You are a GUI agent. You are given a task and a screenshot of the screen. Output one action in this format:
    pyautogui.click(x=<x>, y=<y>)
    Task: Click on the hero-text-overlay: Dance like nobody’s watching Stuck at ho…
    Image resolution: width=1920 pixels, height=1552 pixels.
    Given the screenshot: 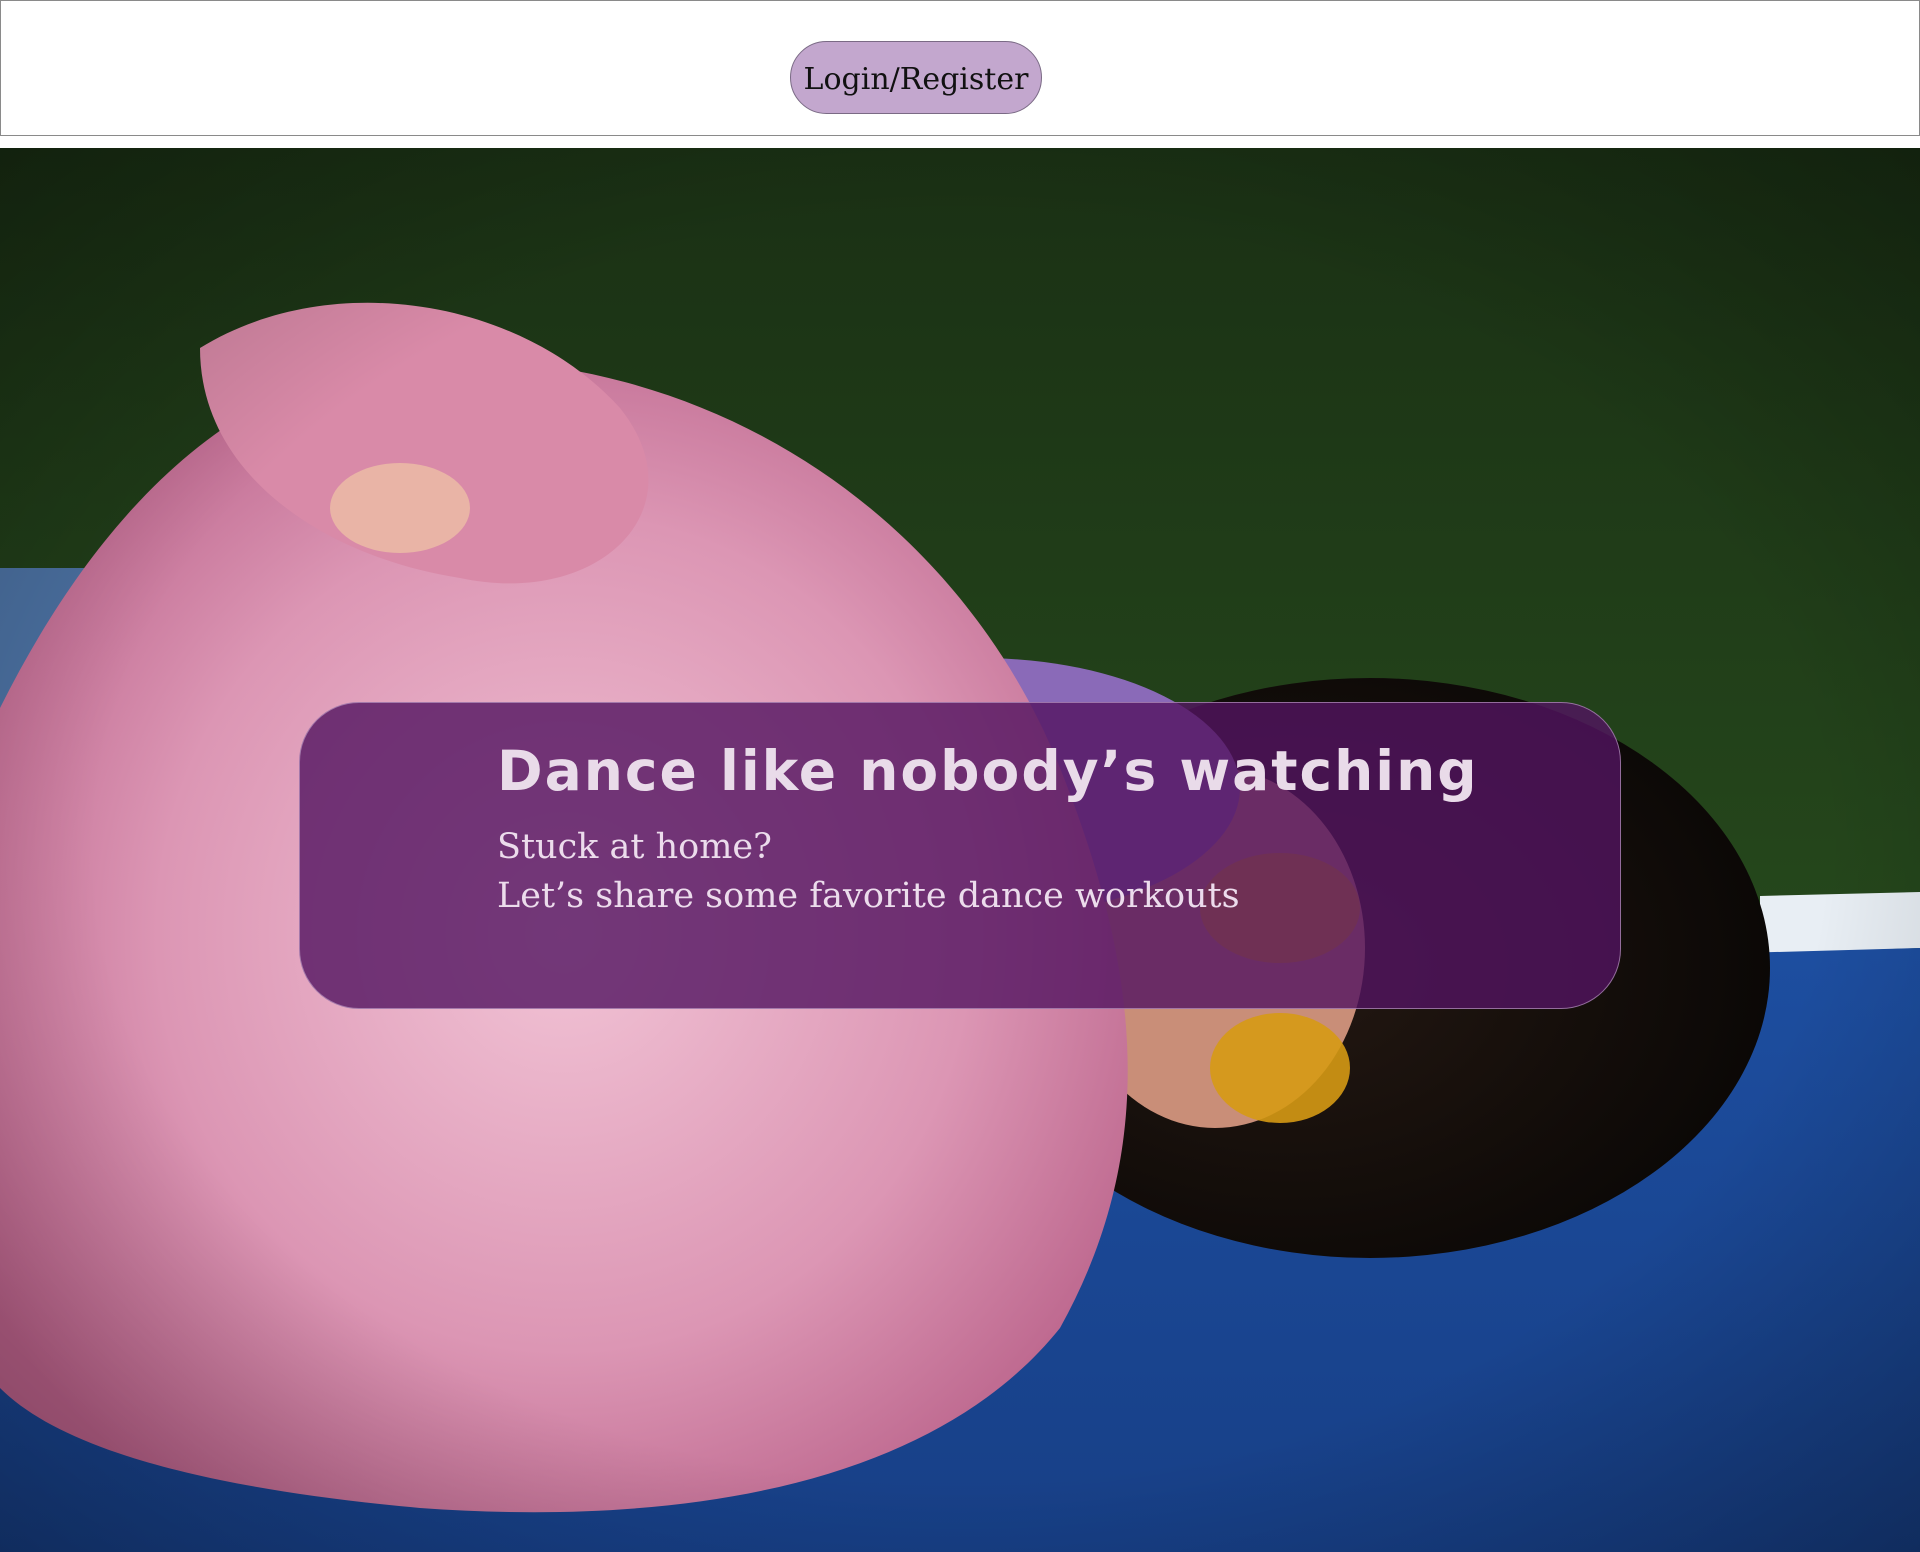 What is the action you would take?
    pyautogui.click(x=960, y=855)
    